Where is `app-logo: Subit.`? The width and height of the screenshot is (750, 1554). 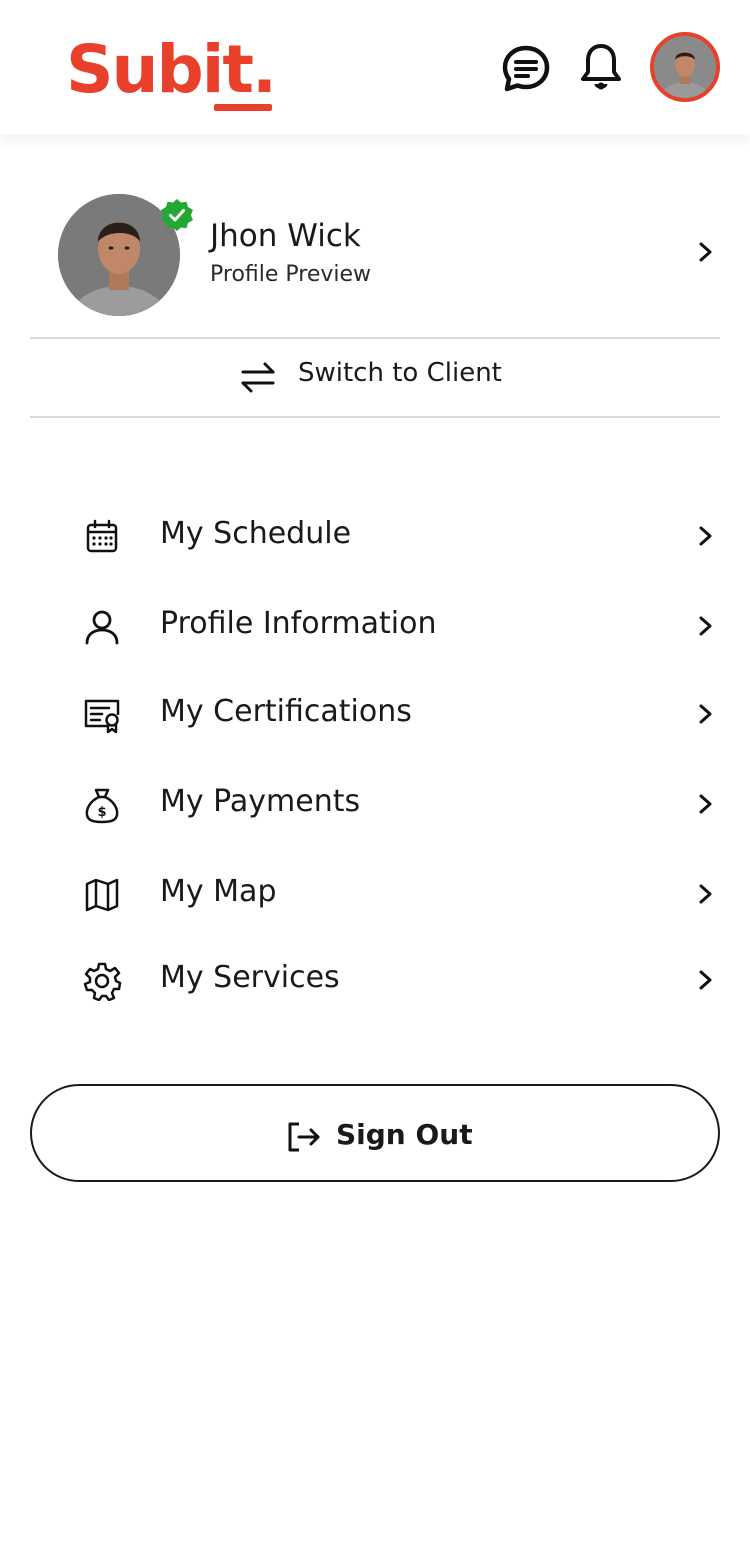
app-logo: Subit. is located at coordinates (171, 70).